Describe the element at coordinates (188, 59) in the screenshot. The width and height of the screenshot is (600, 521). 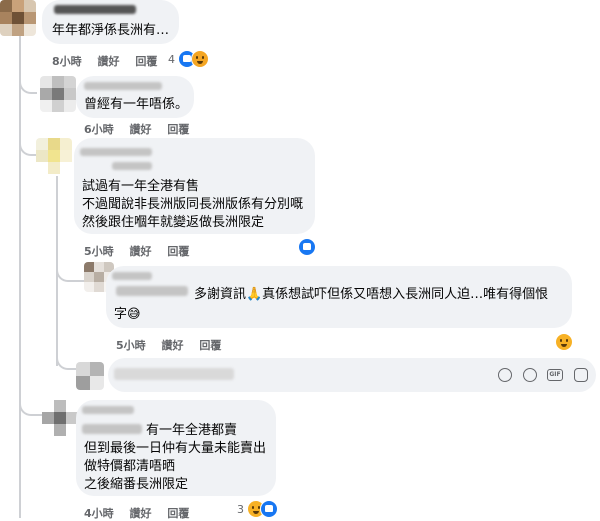
I see `reaction-summary: 4` at that location.